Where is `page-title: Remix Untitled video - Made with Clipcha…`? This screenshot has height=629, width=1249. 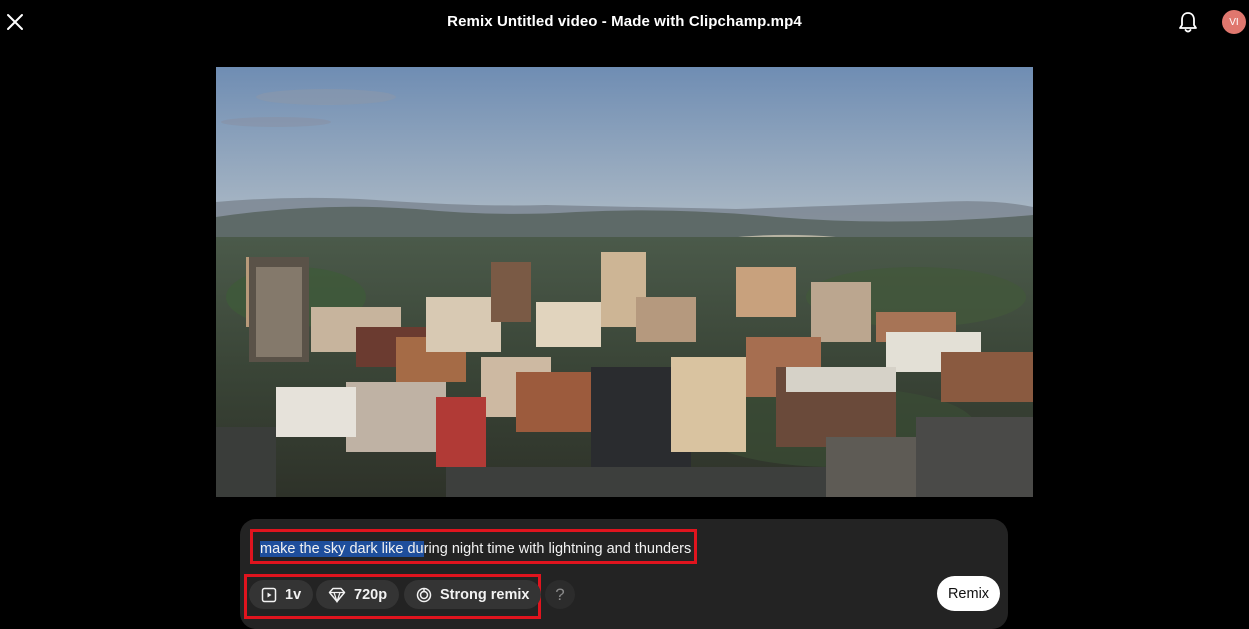
page-title: Remix Untitled video - Made with Clipcha… is located at coordinates (624, 21).